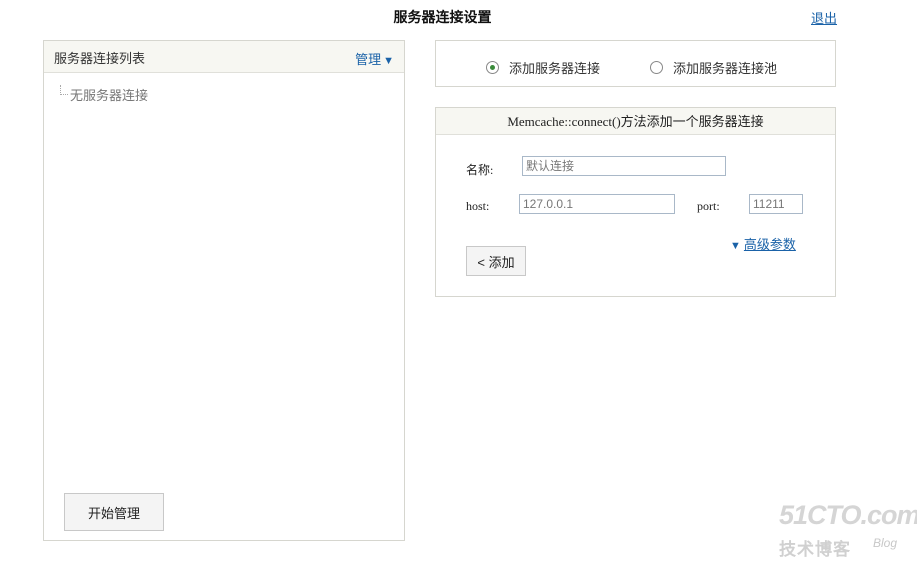  Describe the element at coordinates (815, 549) in the screenshot. I see `watermark-subtitle: 技术博客` at that location.